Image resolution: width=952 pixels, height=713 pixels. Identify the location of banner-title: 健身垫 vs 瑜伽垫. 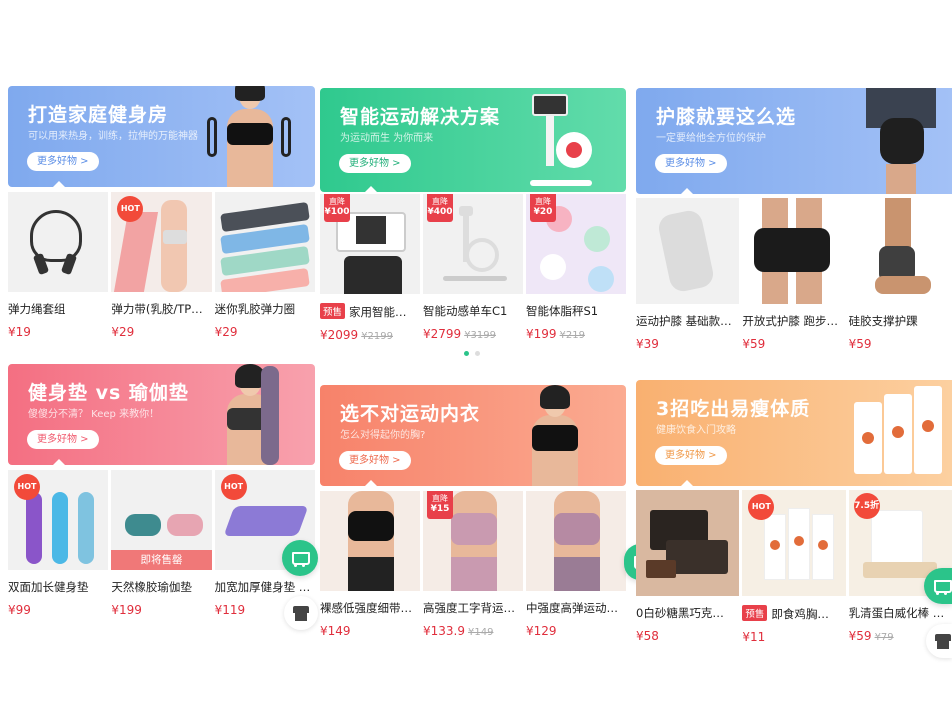
(108, 393).